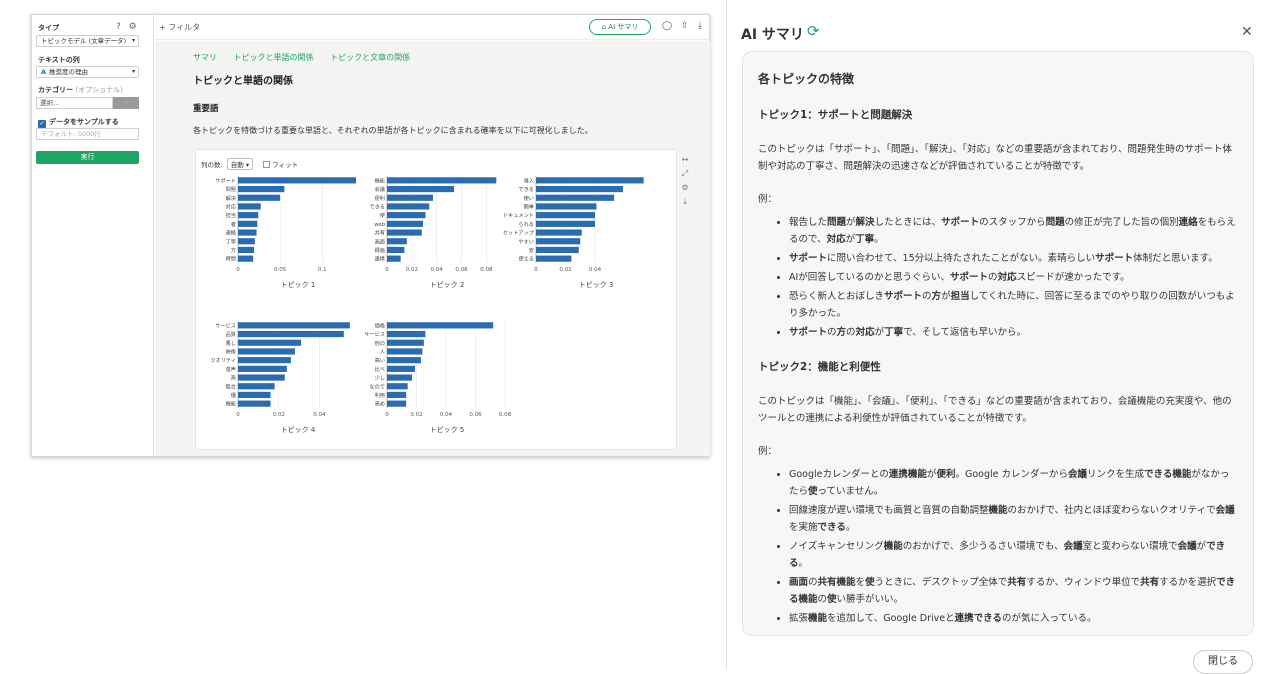 The width and height of the screenshot is (1280, 674). I want to click on chart-title: トピック 1, so click(298, 285).